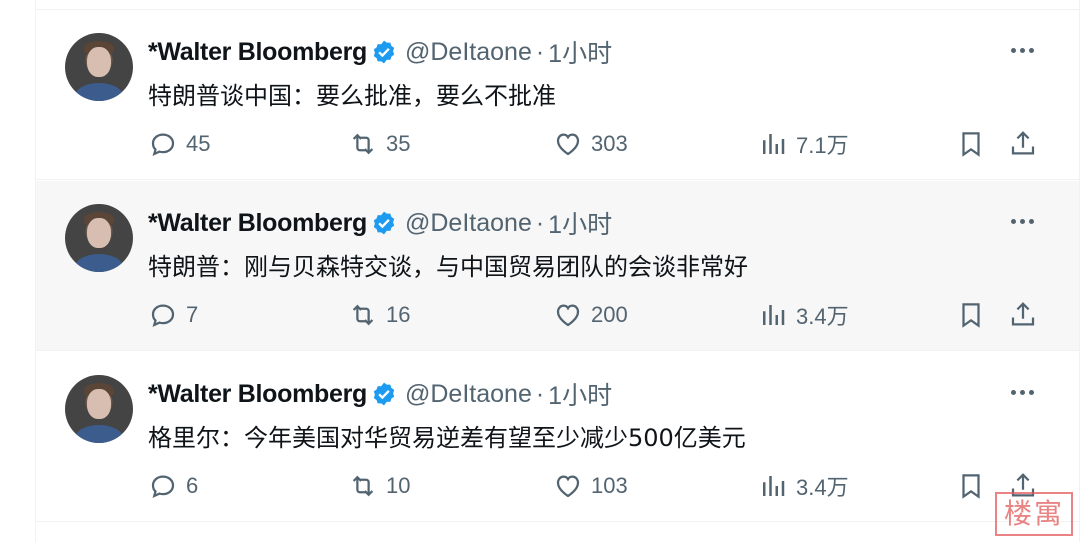 This screenshot has width=1080, height=542. What do you see at coordinates (590, 486) in the screenshot?
I see `like-button: 103` at bounding box center [590, 486].